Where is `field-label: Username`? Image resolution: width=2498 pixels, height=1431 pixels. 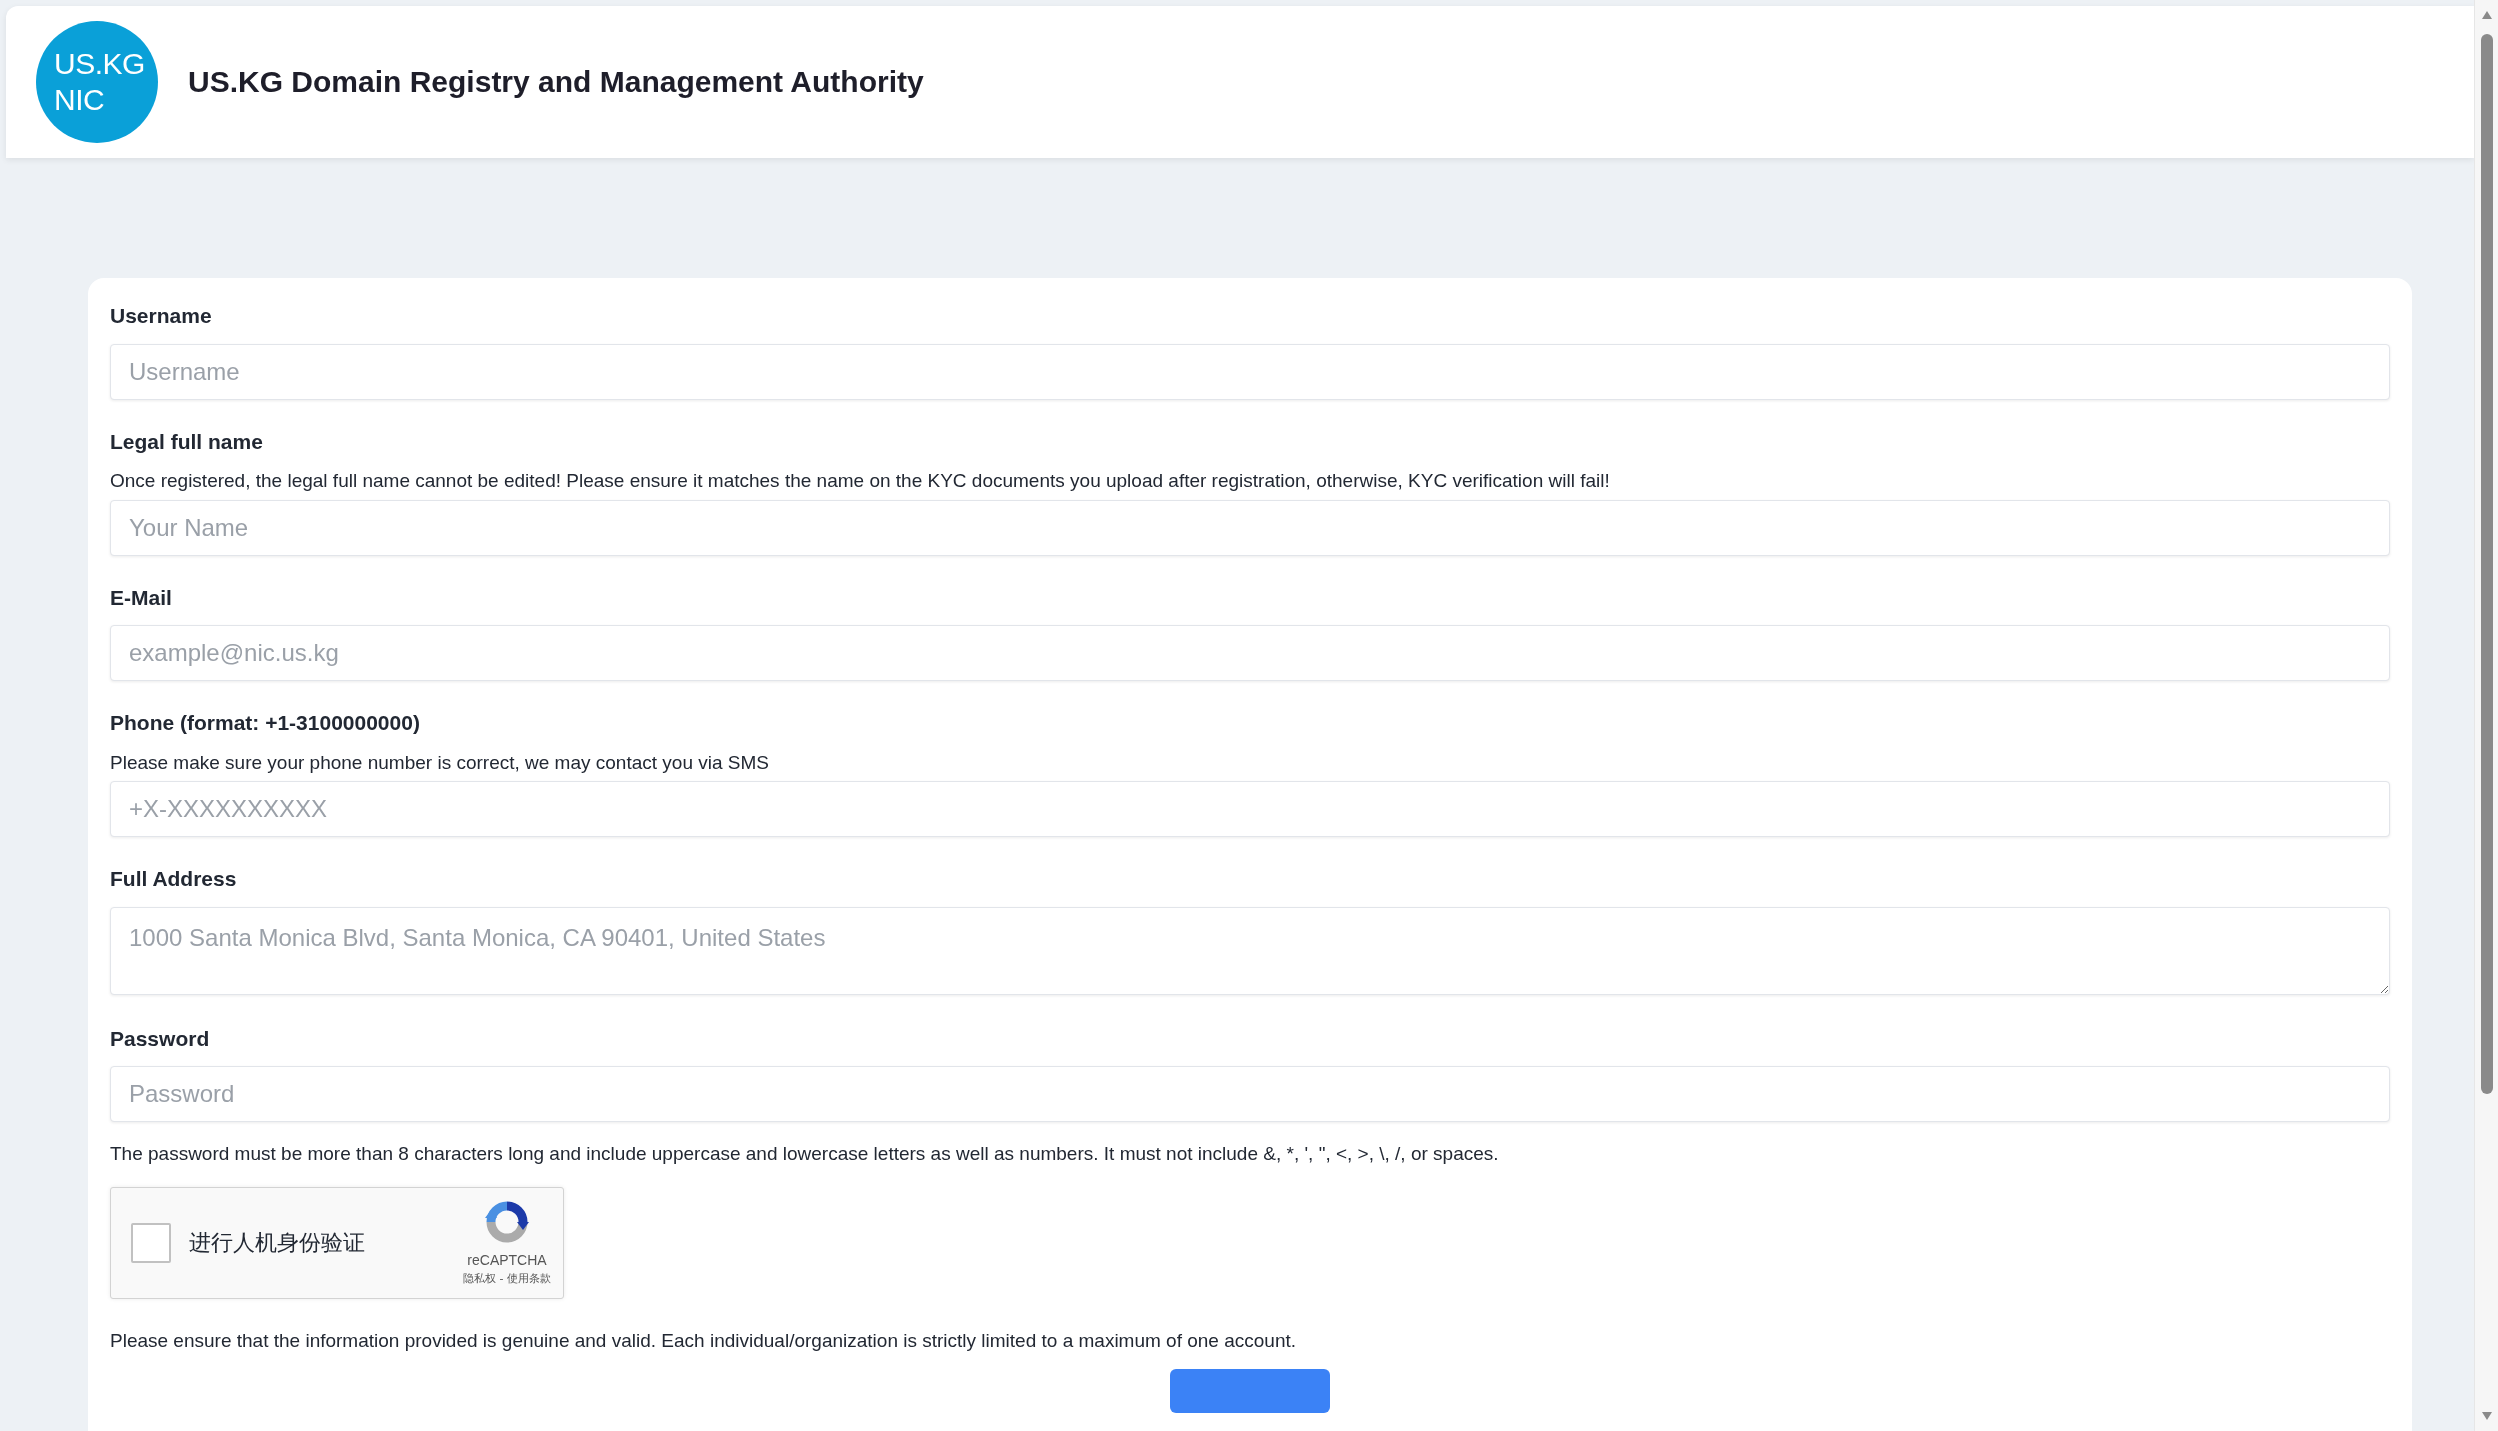
field-label: Username is located at coordinates (161, 316).